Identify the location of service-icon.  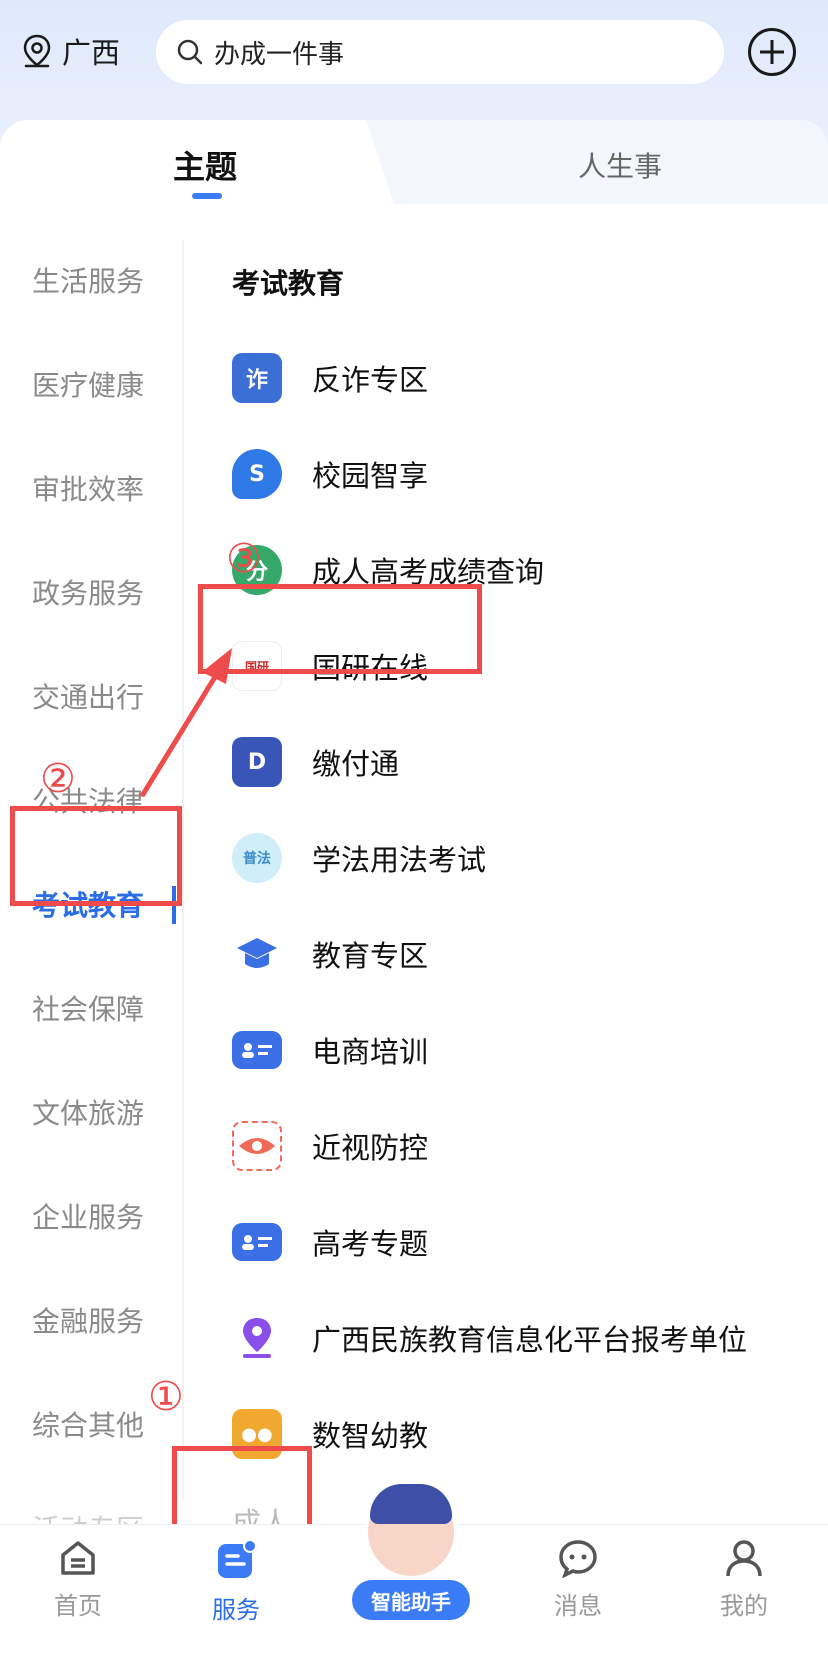
(237, 1558).